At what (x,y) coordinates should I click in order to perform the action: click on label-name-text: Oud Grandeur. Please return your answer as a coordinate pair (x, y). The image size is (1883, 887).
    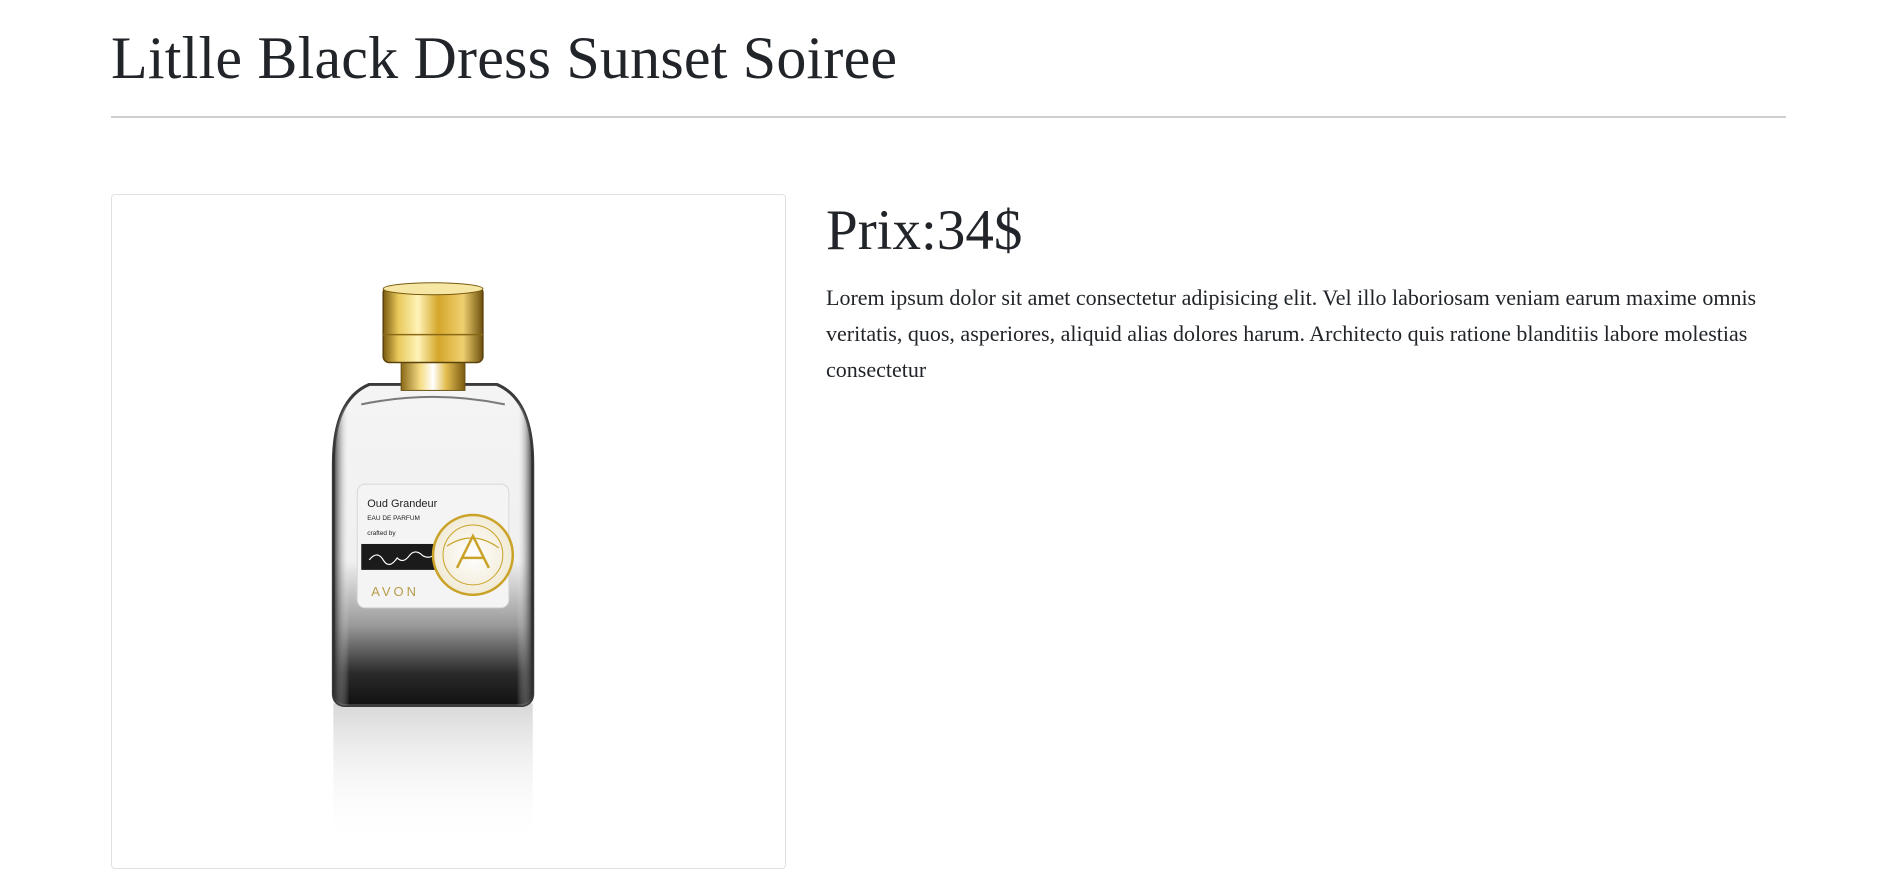
    Looking at the image, I should click on (402, 504).